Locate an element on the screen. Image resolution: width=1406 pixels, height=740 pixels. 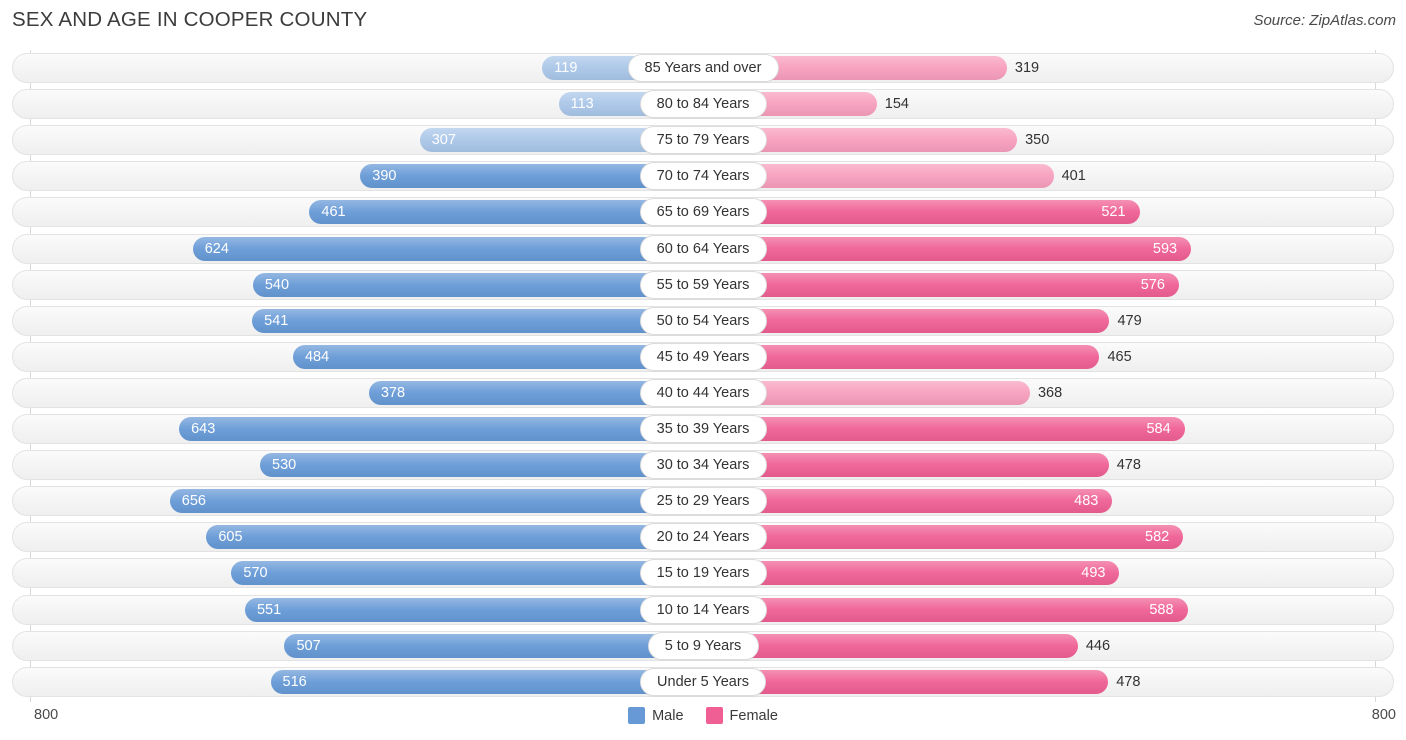
age-group-label: 5 to 9 Years is located at coordinates (703, 645).